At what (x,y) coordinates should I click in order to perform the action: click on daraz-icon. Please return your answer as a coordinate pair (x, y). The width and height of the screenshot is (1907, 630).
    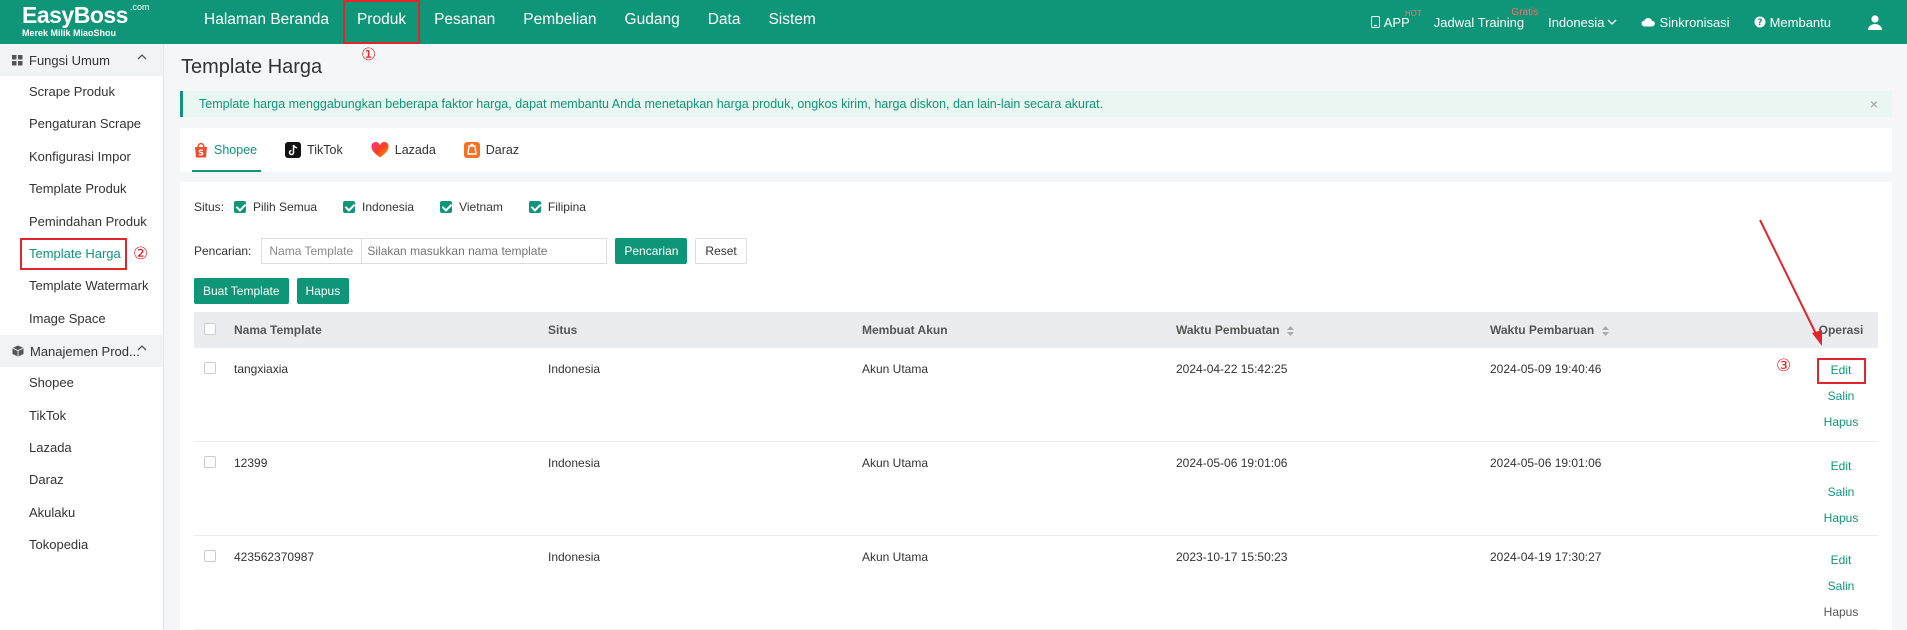
    Looking at the image, I should click on (471, 150).